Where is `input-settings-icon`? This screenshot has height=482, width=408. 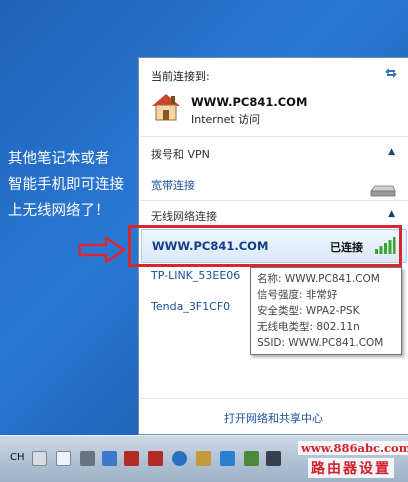
input-settings-icon is located at coordinates (63, 458).